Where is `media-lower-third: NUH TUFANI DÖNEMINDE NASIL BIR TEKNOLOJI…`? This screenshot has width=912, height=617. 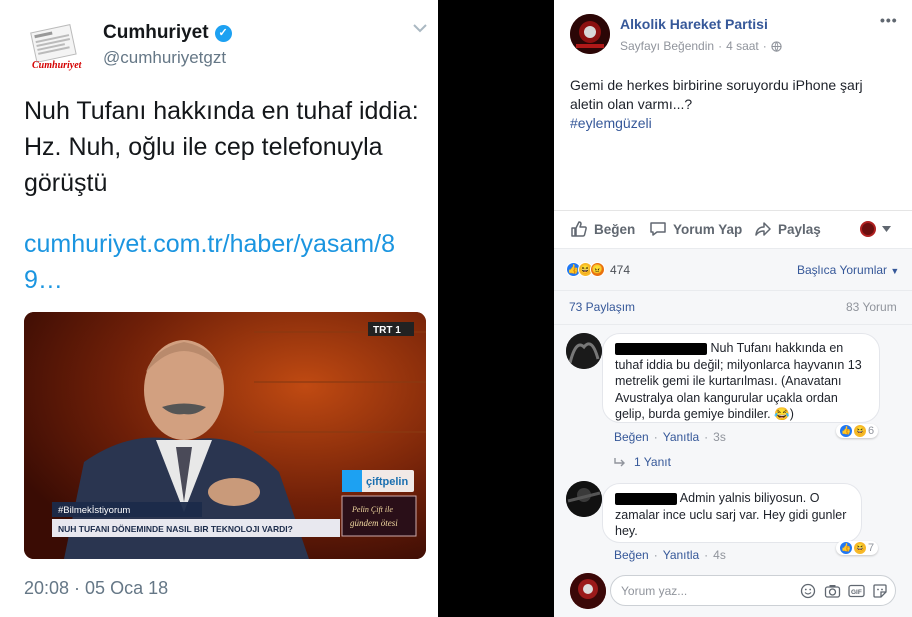 media-lower-third: NUH TUFANI DÖNEMINDE NASIL BIR TEKNOLOJI… is located at coordinates (175, 529).